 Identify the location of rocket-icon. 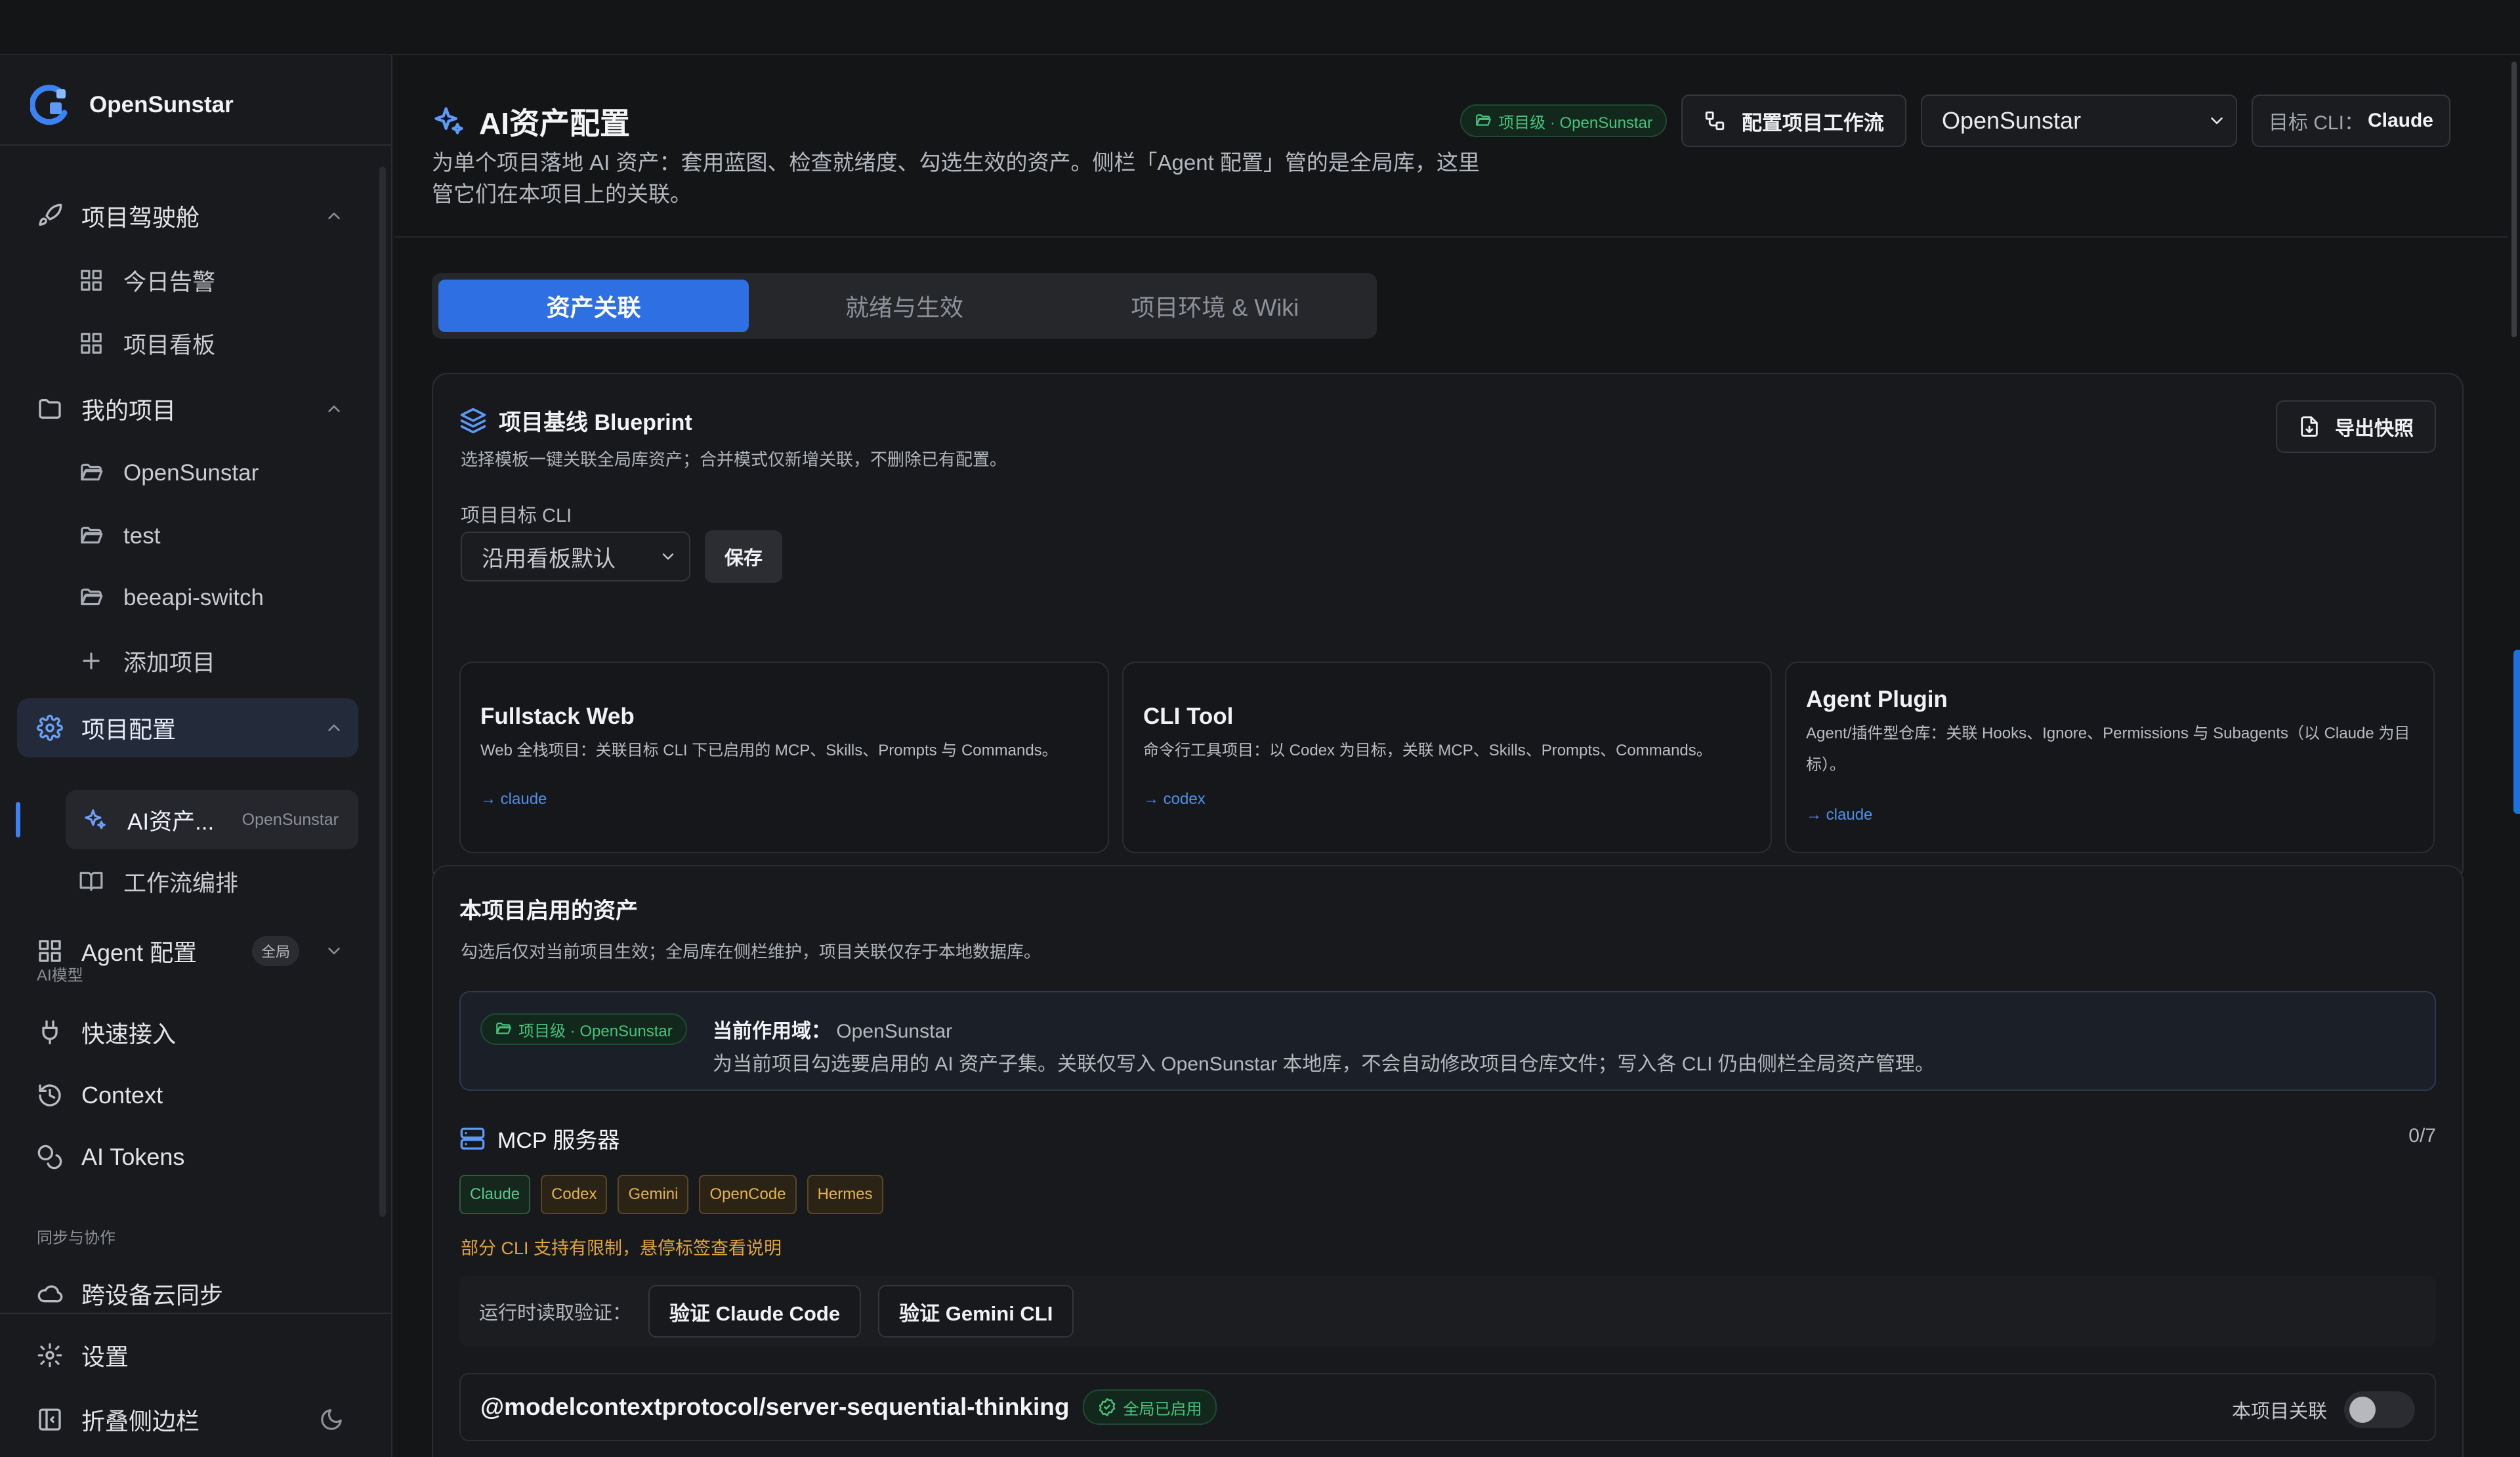
(50, 214).